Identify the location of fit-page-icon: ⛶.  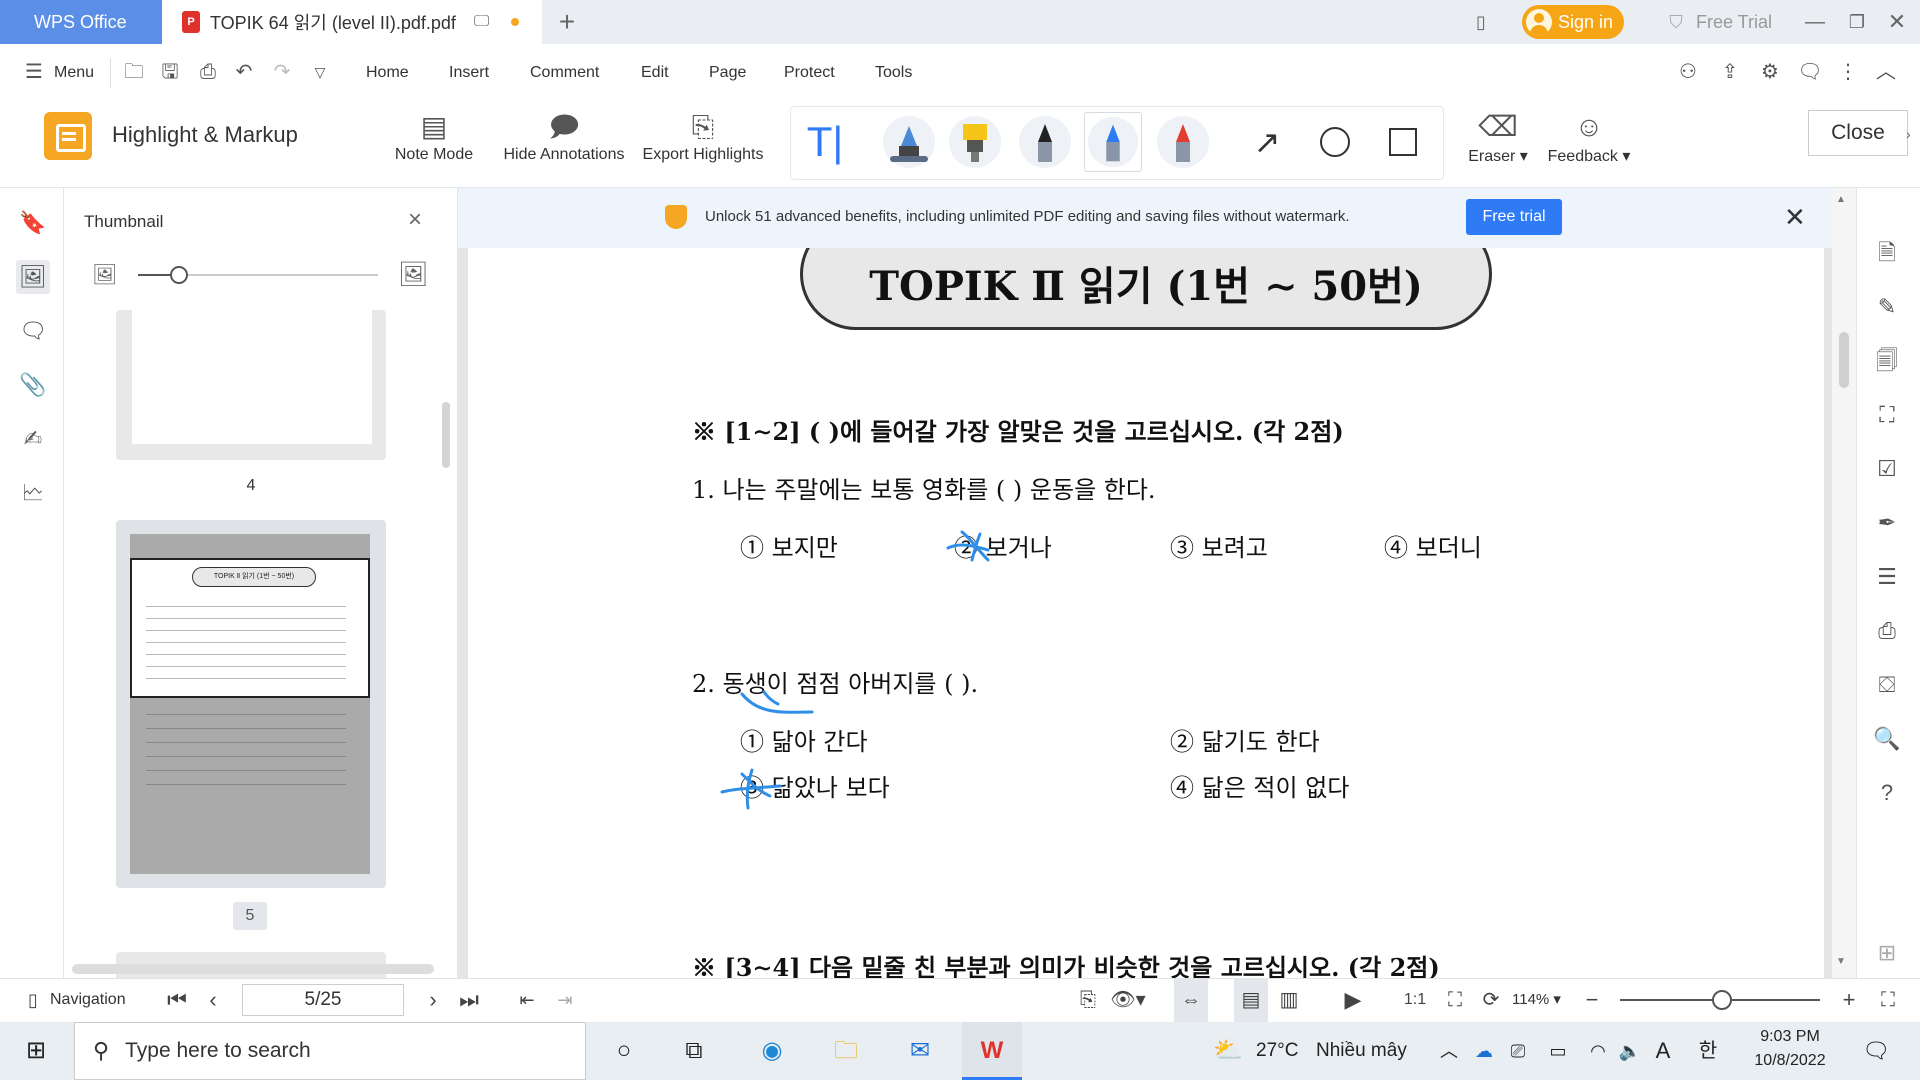
(1455, 1000).